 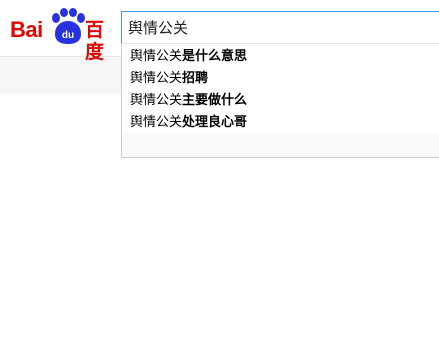 What do you see at coordinates (280, 145) in the screenshot?
I see `suggestion-footer` at bounding box center [280, 145].